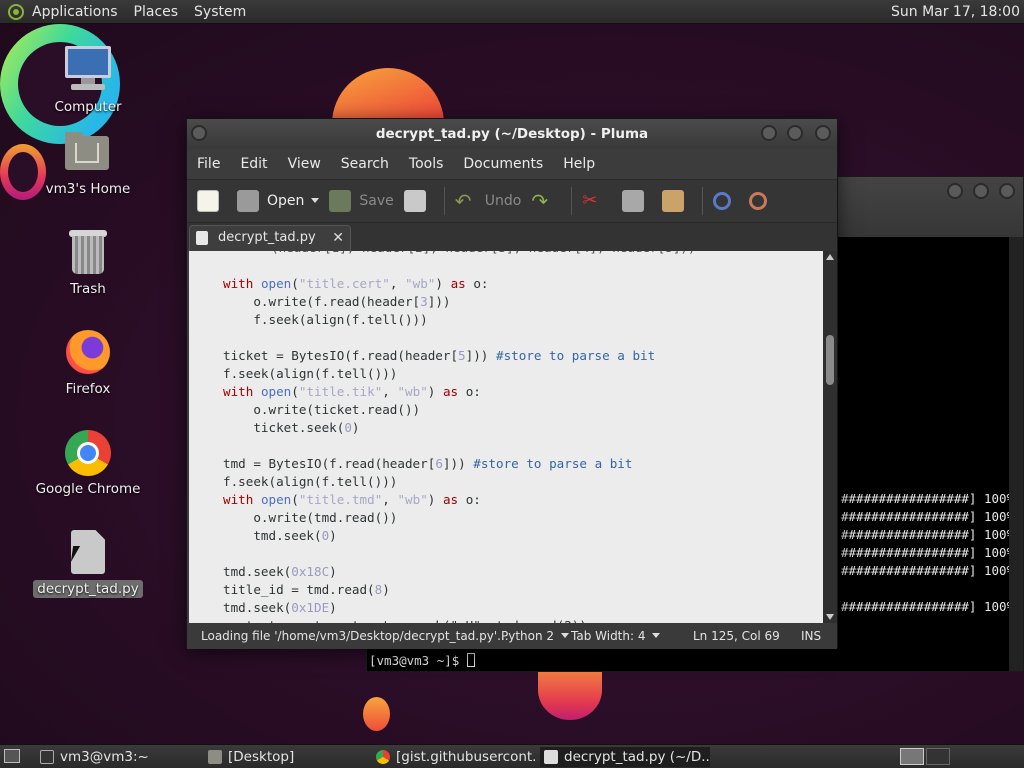 The image size is (1024, 768). I want to click on undo-button: ↶ Undo, so click(488, 201).